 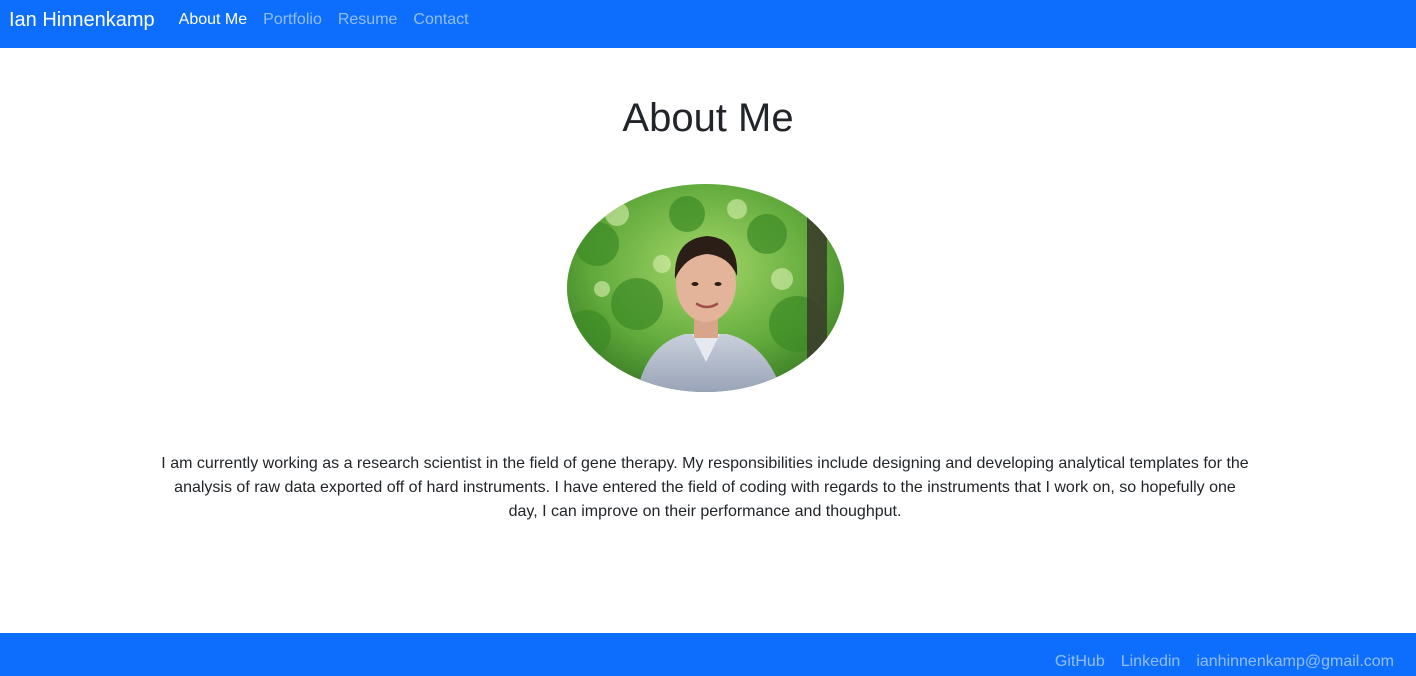 What do you see at coordinates (292, 20) in the screenshot?
I see `nav-link-portfolio: Portfolio` at bounding box center [292, 20].